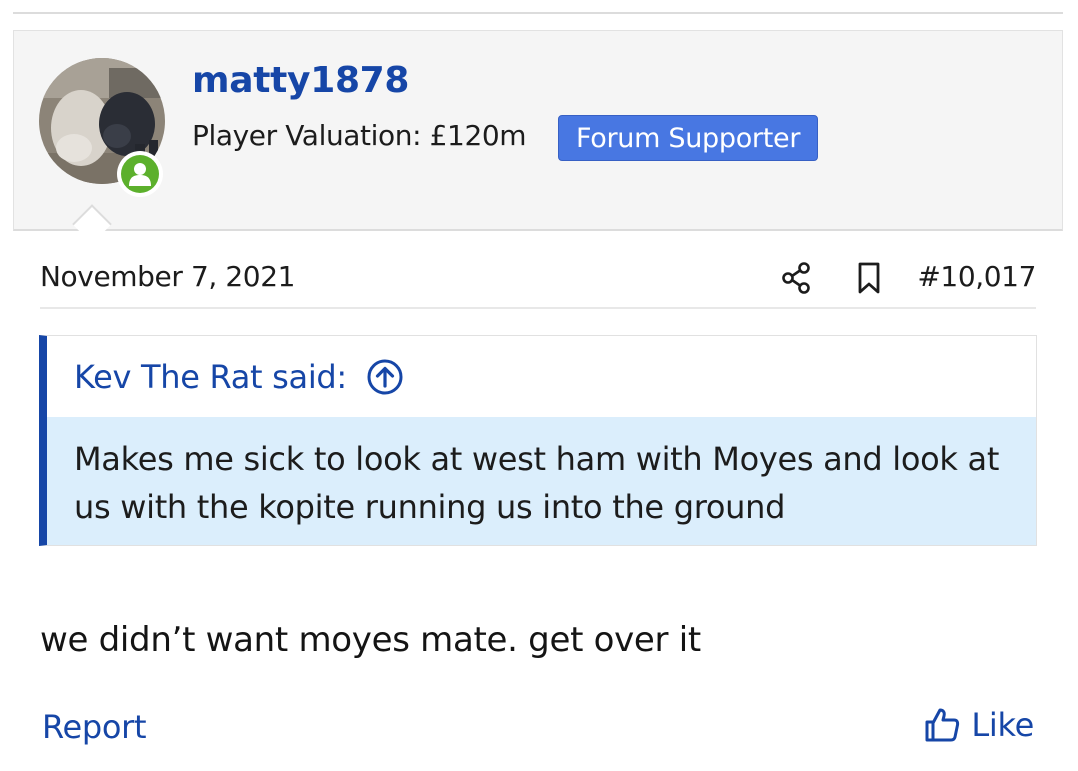 Image resolution: width=1078 pixels, height=771 pixels. Describe the element at coordinates (370, 640) in the screenshot. I see `post-body-text: we didn’t want moyes mate. get over it` at that location.